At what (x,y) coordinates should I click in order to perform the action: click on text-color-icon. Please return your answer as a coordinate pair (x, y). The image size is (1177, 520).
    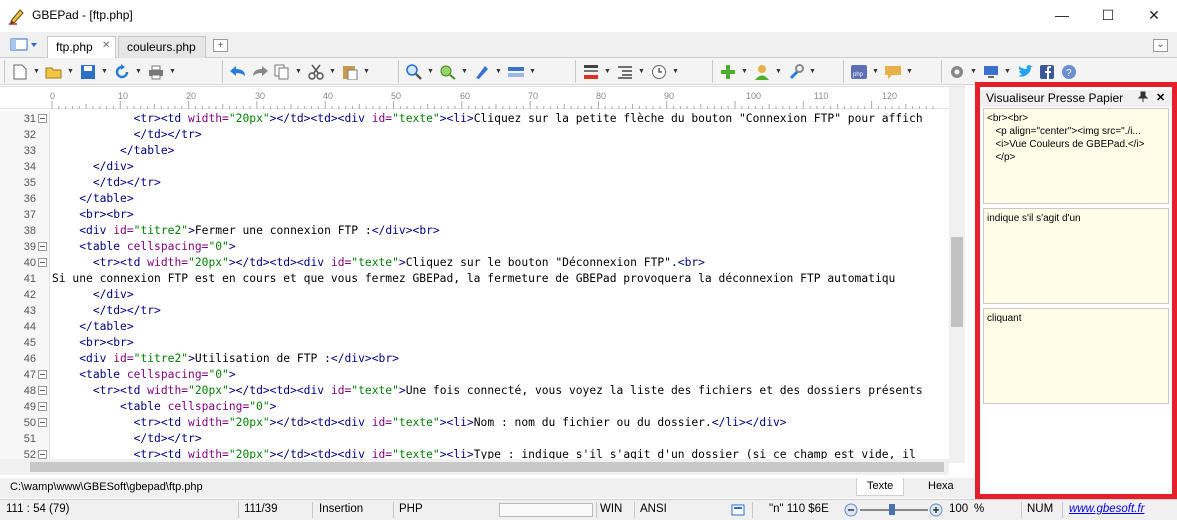
    Looking at the image, I should click on (591, 72).